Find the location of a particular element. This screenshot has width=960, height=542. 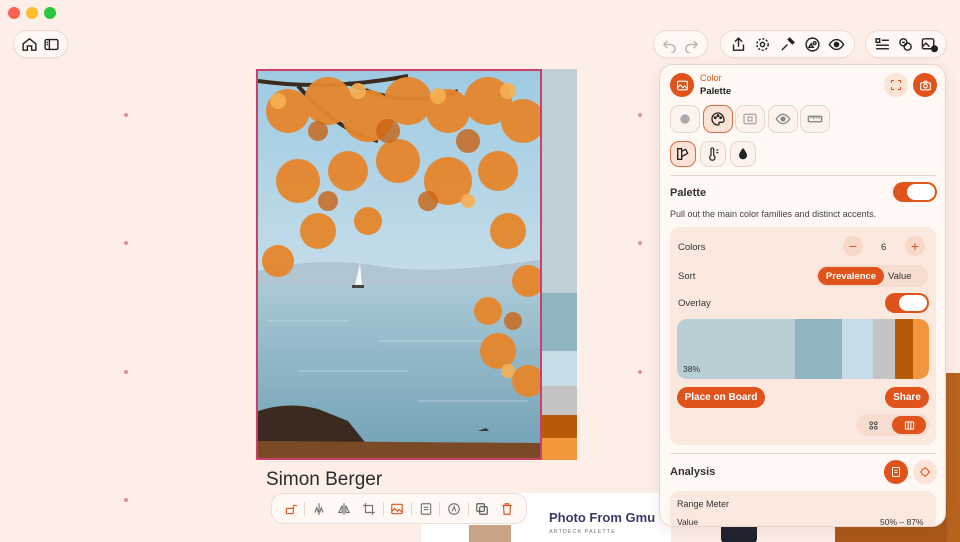

sub-tile-palette is located at coordinates (683, 154).